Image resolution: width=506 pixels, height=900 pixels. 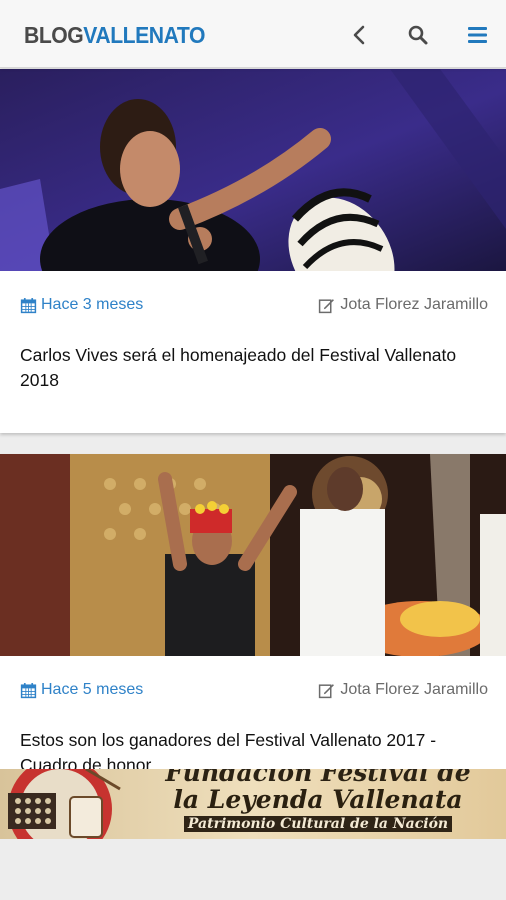 I want to click on search-icon, so click(x=418, y=35).